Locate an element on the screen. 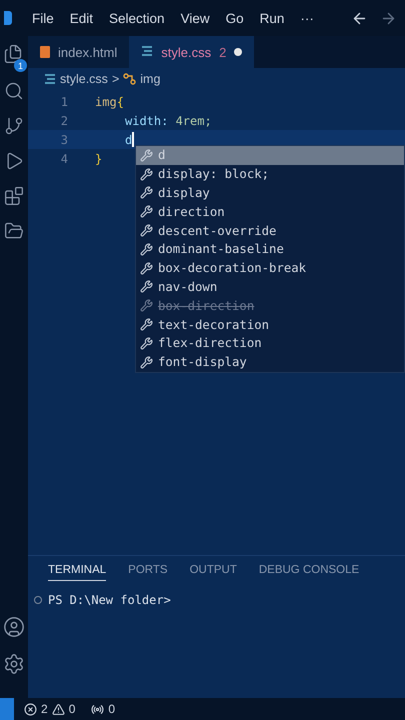  menu-item: Selection is located at coordinates (137, 18).